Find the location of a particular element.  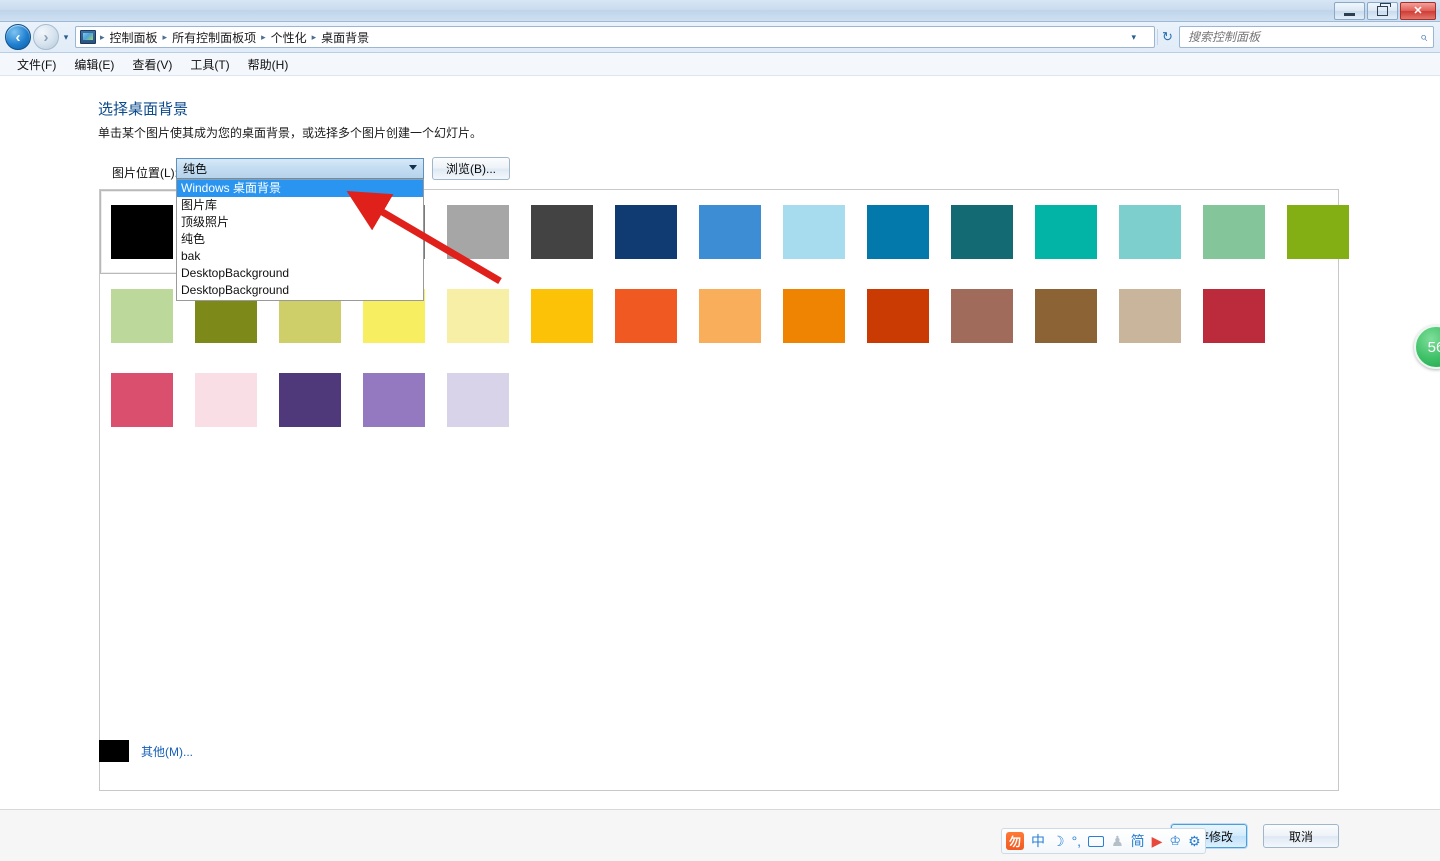

chinese-mode-icon: 中 is located at coordinates (1038, 841).